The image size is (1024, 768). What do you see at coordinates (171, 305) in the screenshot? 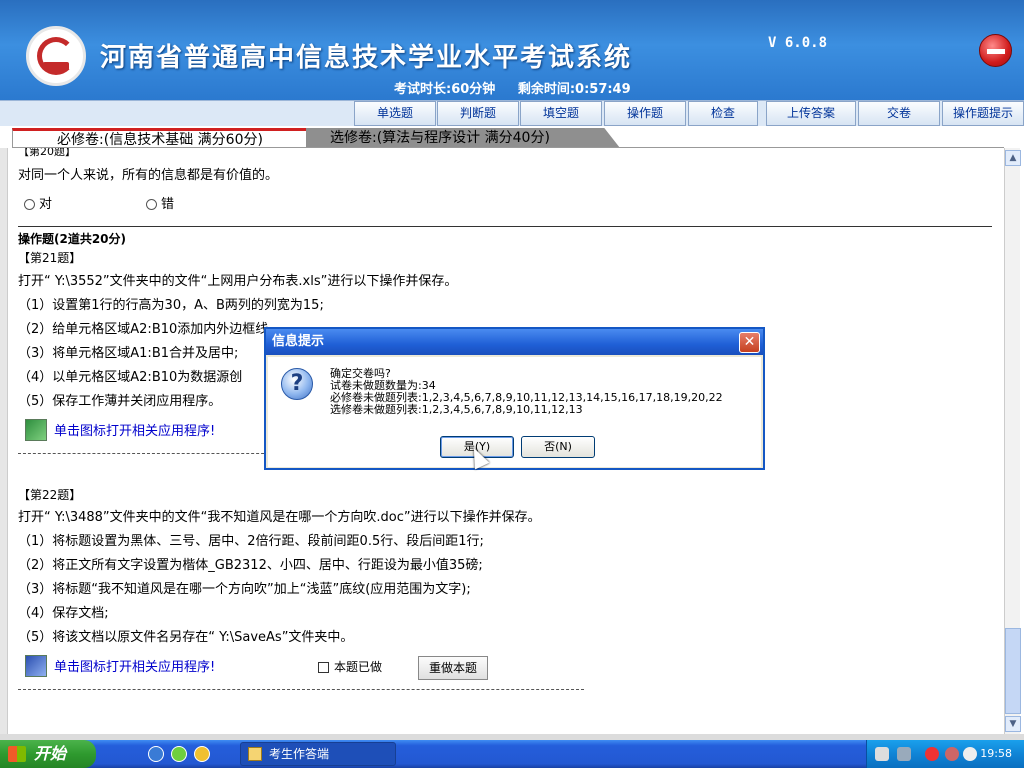
I see `q21-step-1: （1）设置第1行的行高为30，A、B两列的列宽为15;` at bounding box center [171, 305].